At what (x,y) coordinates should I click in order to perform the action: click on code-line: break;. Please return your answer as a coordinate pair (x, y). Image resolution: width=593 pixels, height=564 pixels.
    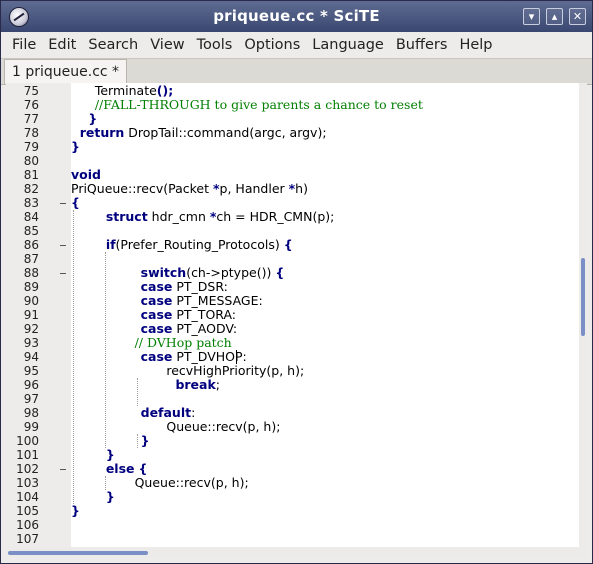
    Looking at the image, I should click on (145, 385).